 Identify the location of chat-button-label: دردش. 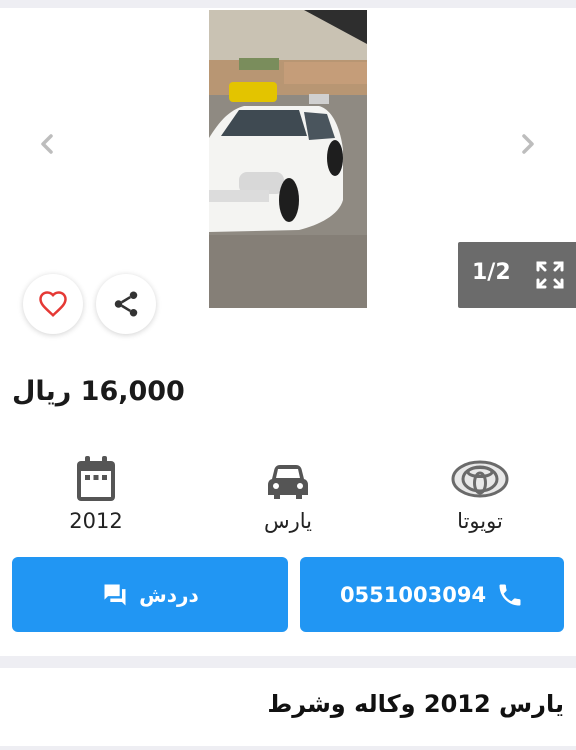
(169, 594).